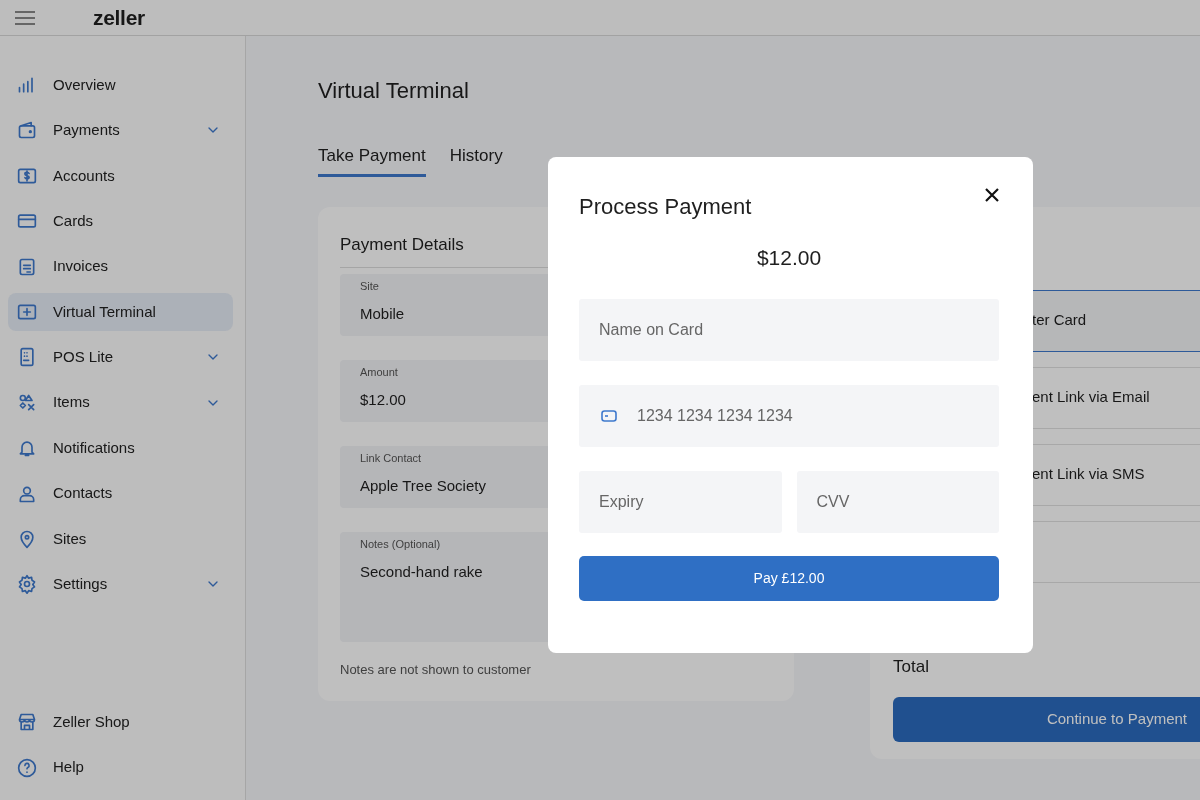 The width and height of the screenshot is (1200, 800). I want to click on sidebar-item: Virtual Terminal, so click(120, 311).